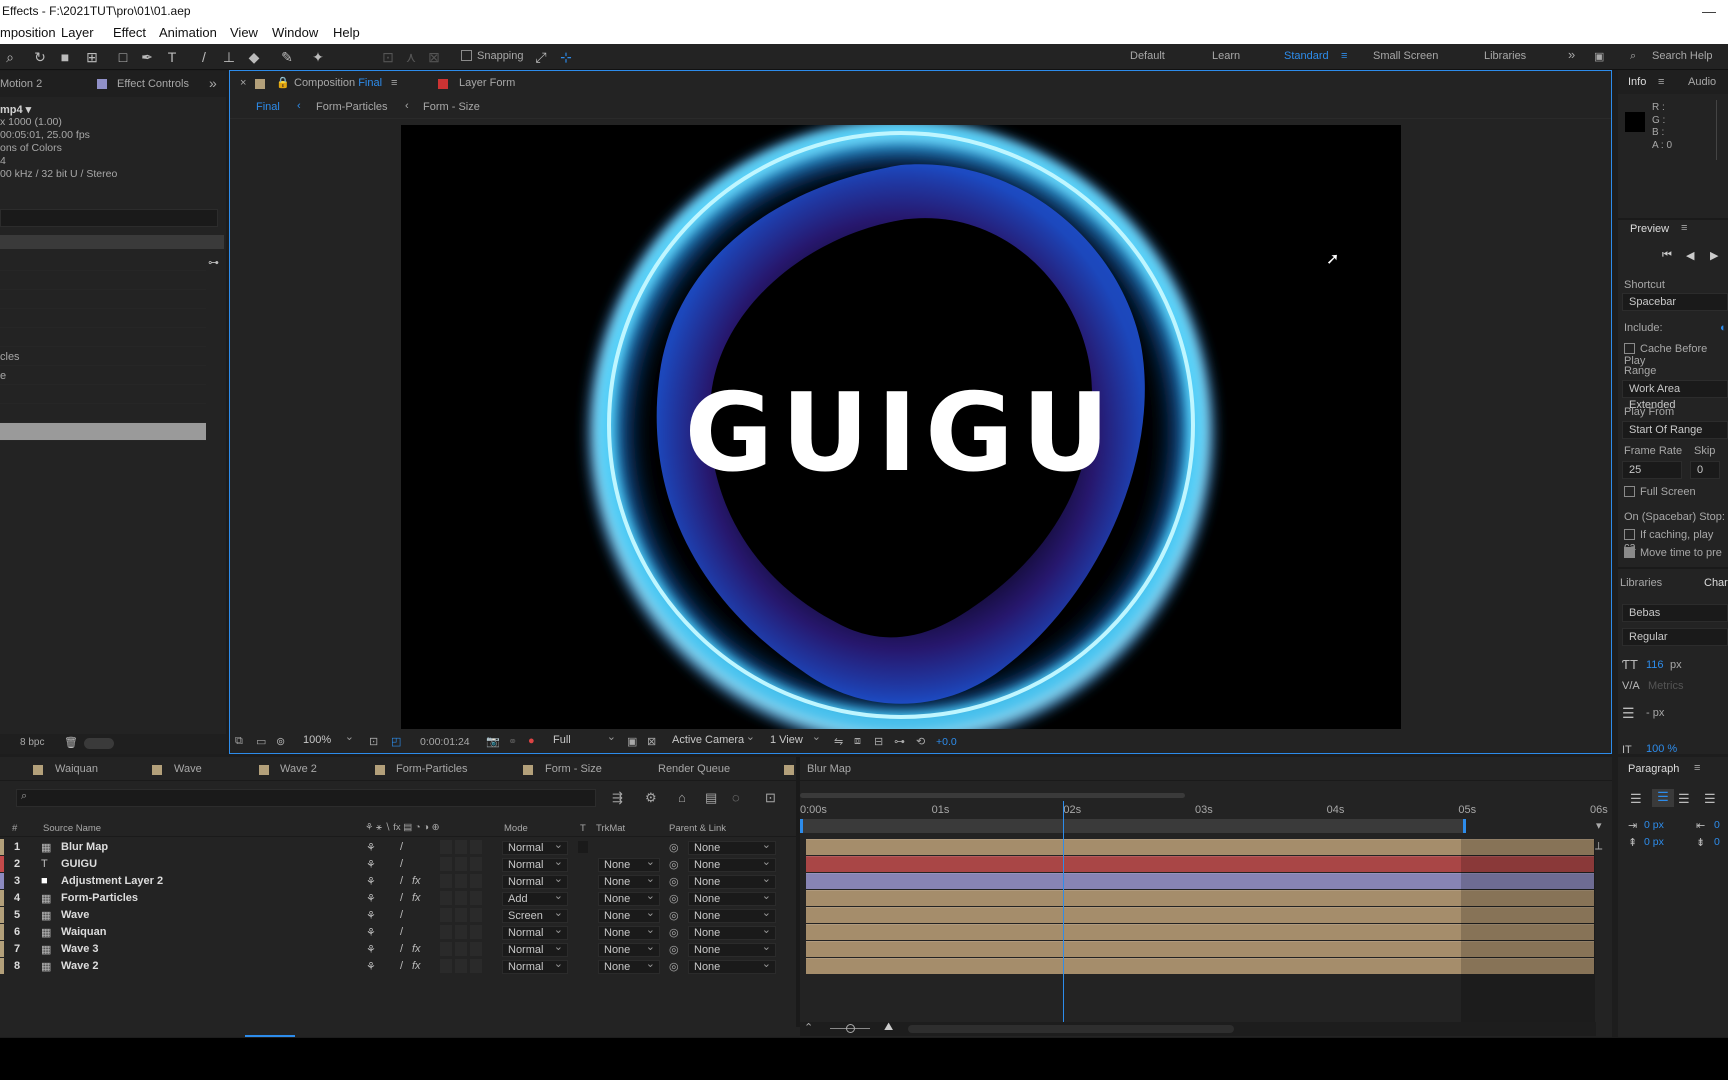 The image size is (1728, 1080). What do you see at coordinates (72, 828) in the screenshot?
I see `header-source-name: Source Name` at bounding box center [72, 828].